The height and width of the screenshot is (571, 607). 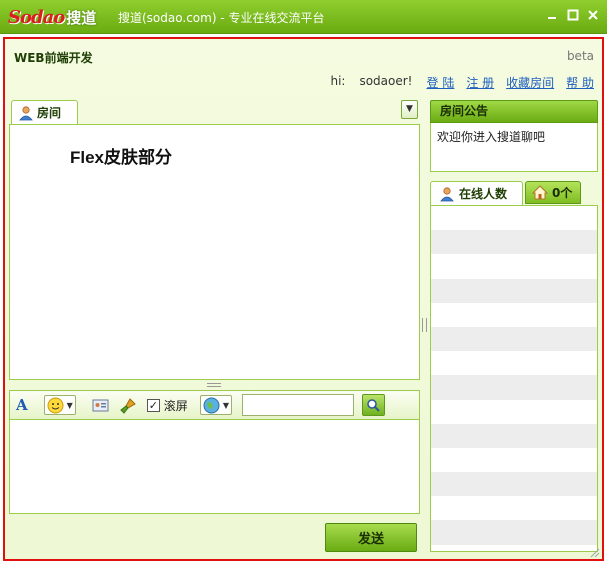 I want to click on emoticon-picker: ▼, so click(x=59, y=405).